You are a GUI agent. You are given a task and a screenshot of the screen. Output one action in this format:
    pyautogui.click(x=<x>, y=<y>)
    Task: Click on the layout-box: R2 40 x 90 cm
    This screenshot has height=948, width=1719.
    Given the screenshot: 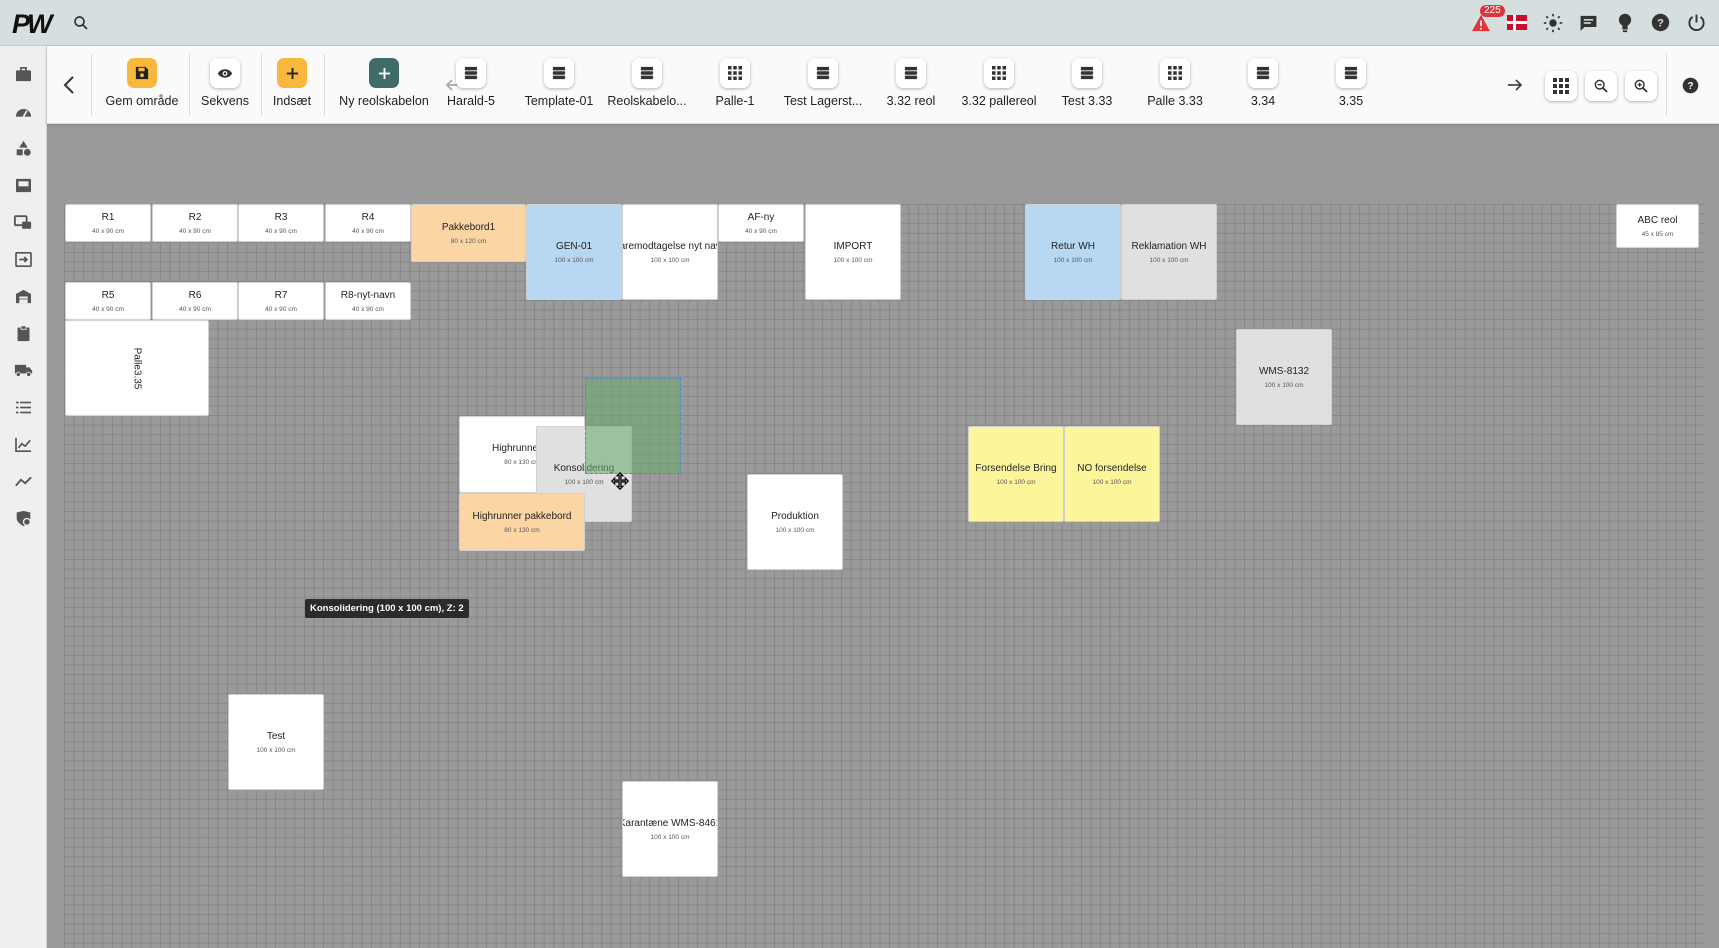 What is the action you would take?
    pyautogui.click(x=195, y=223)
    